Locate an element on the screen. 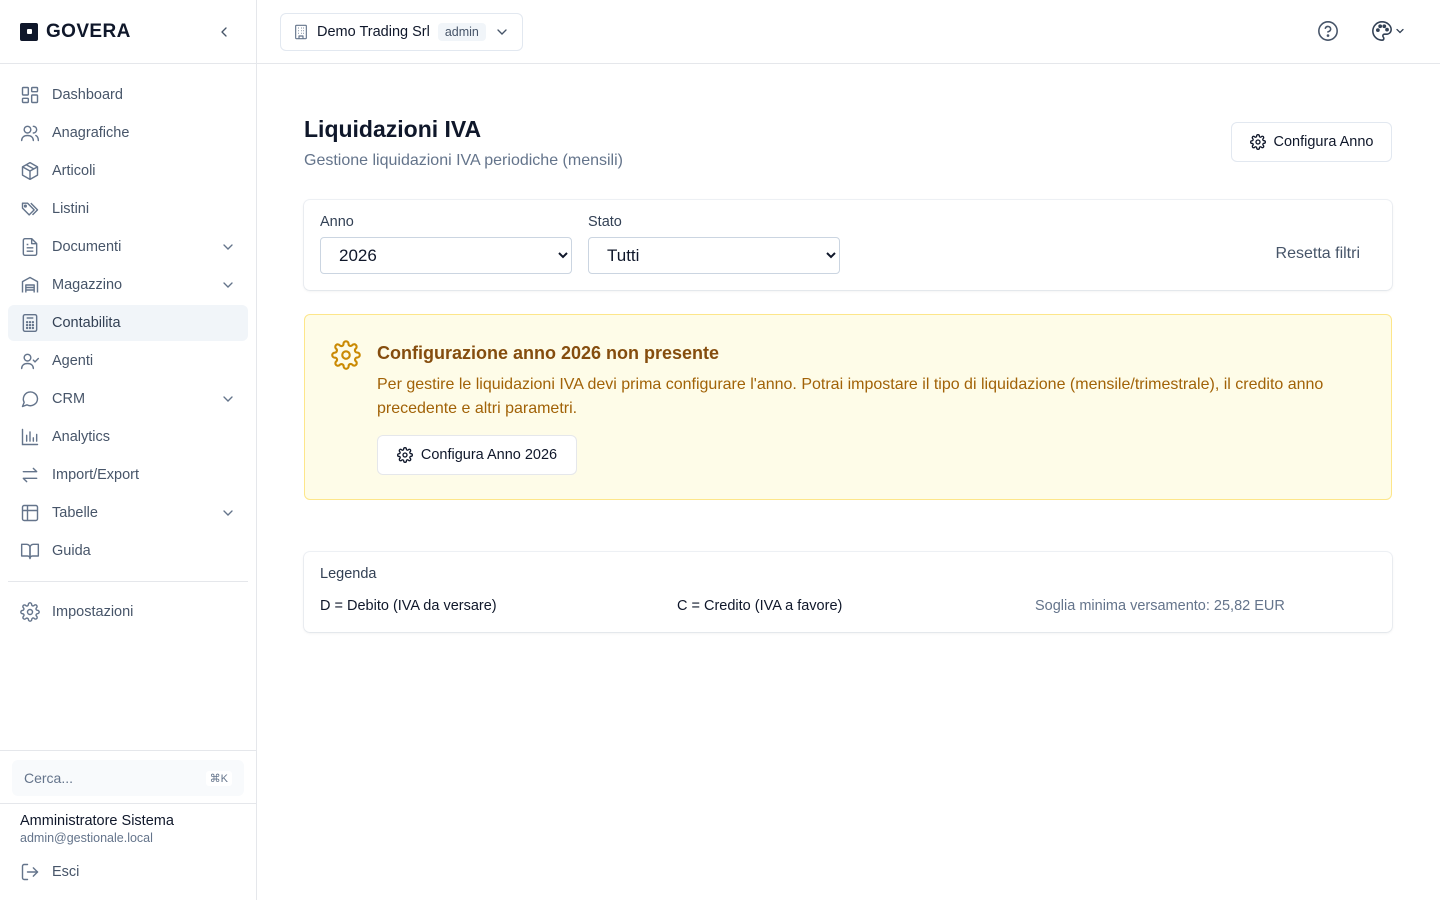 This screenshot has width=1440, height=900. log-out-icon is located at coordinates (30, 872).